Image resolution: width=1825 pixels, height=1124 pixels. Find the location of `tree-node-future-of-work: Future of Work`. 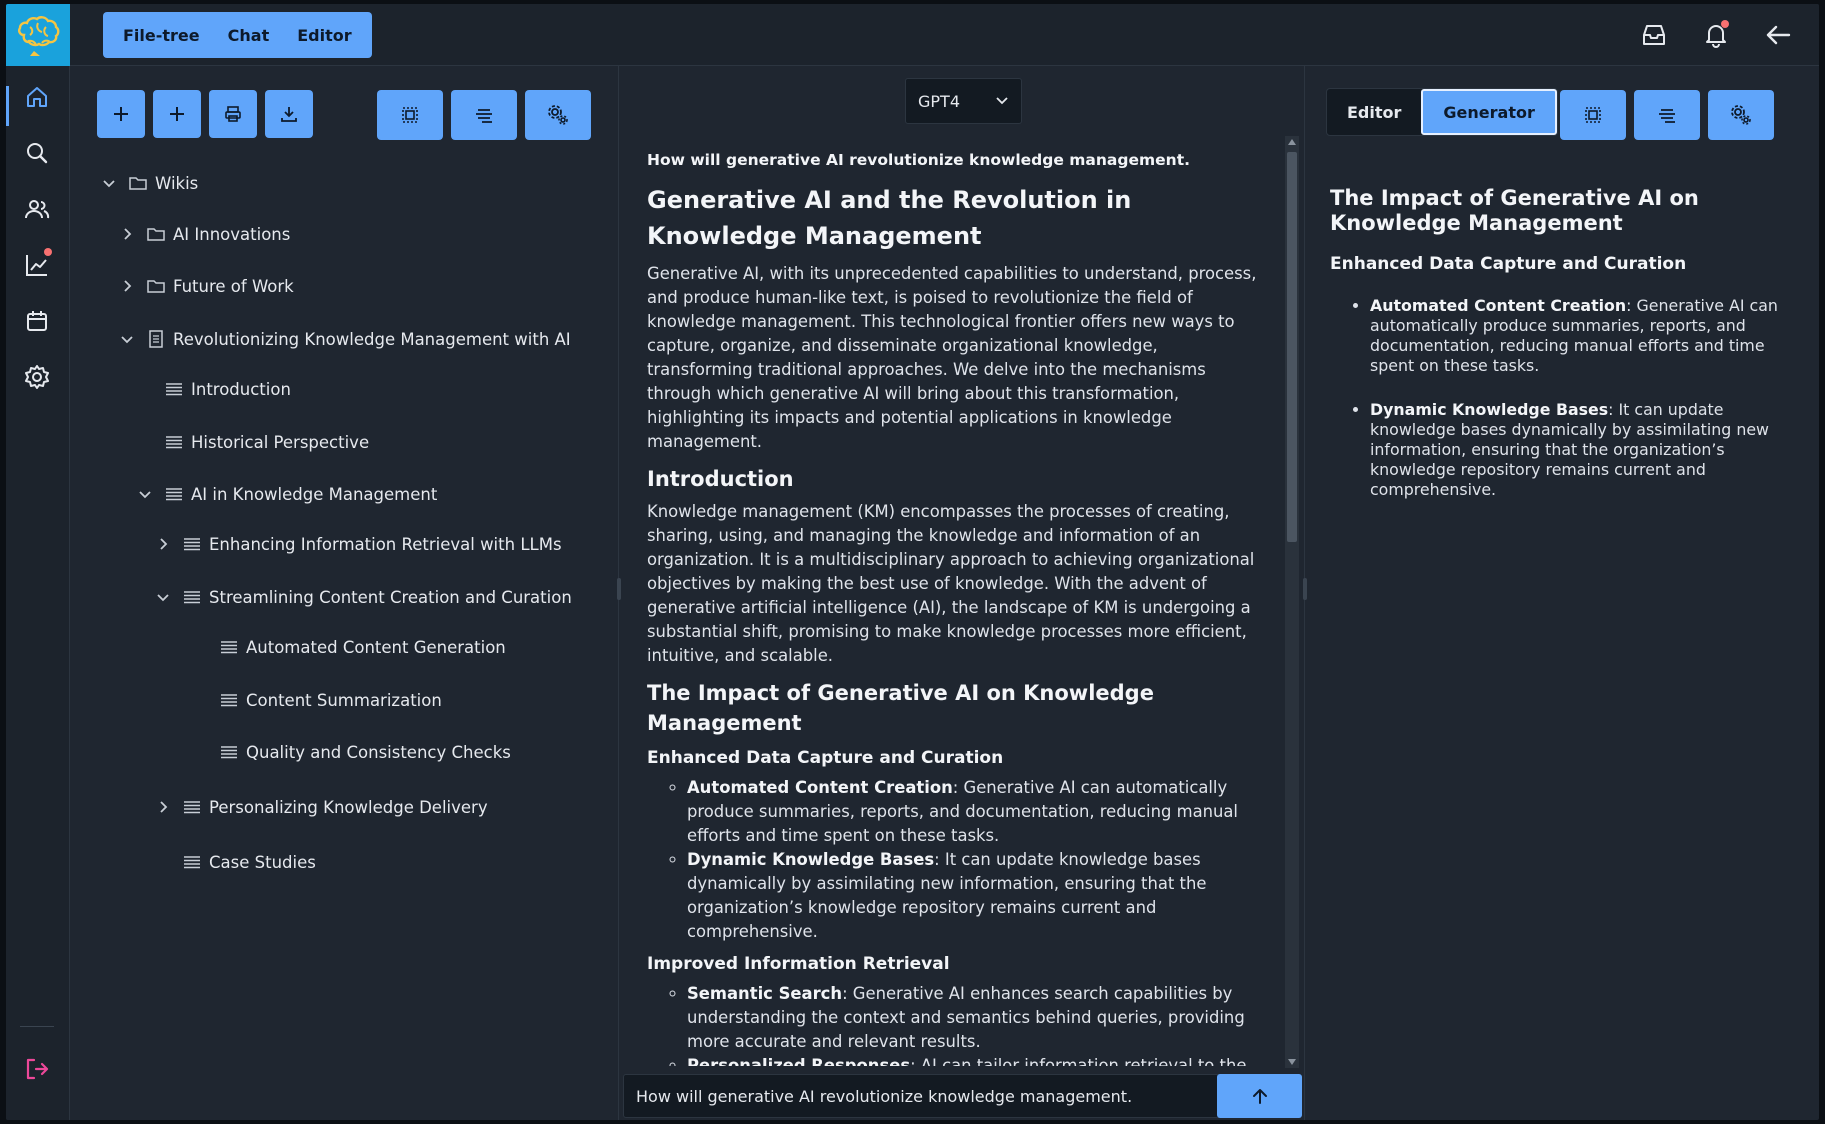

tree-node-future-of-work: Future of Work is located at coordinates (206, 286).